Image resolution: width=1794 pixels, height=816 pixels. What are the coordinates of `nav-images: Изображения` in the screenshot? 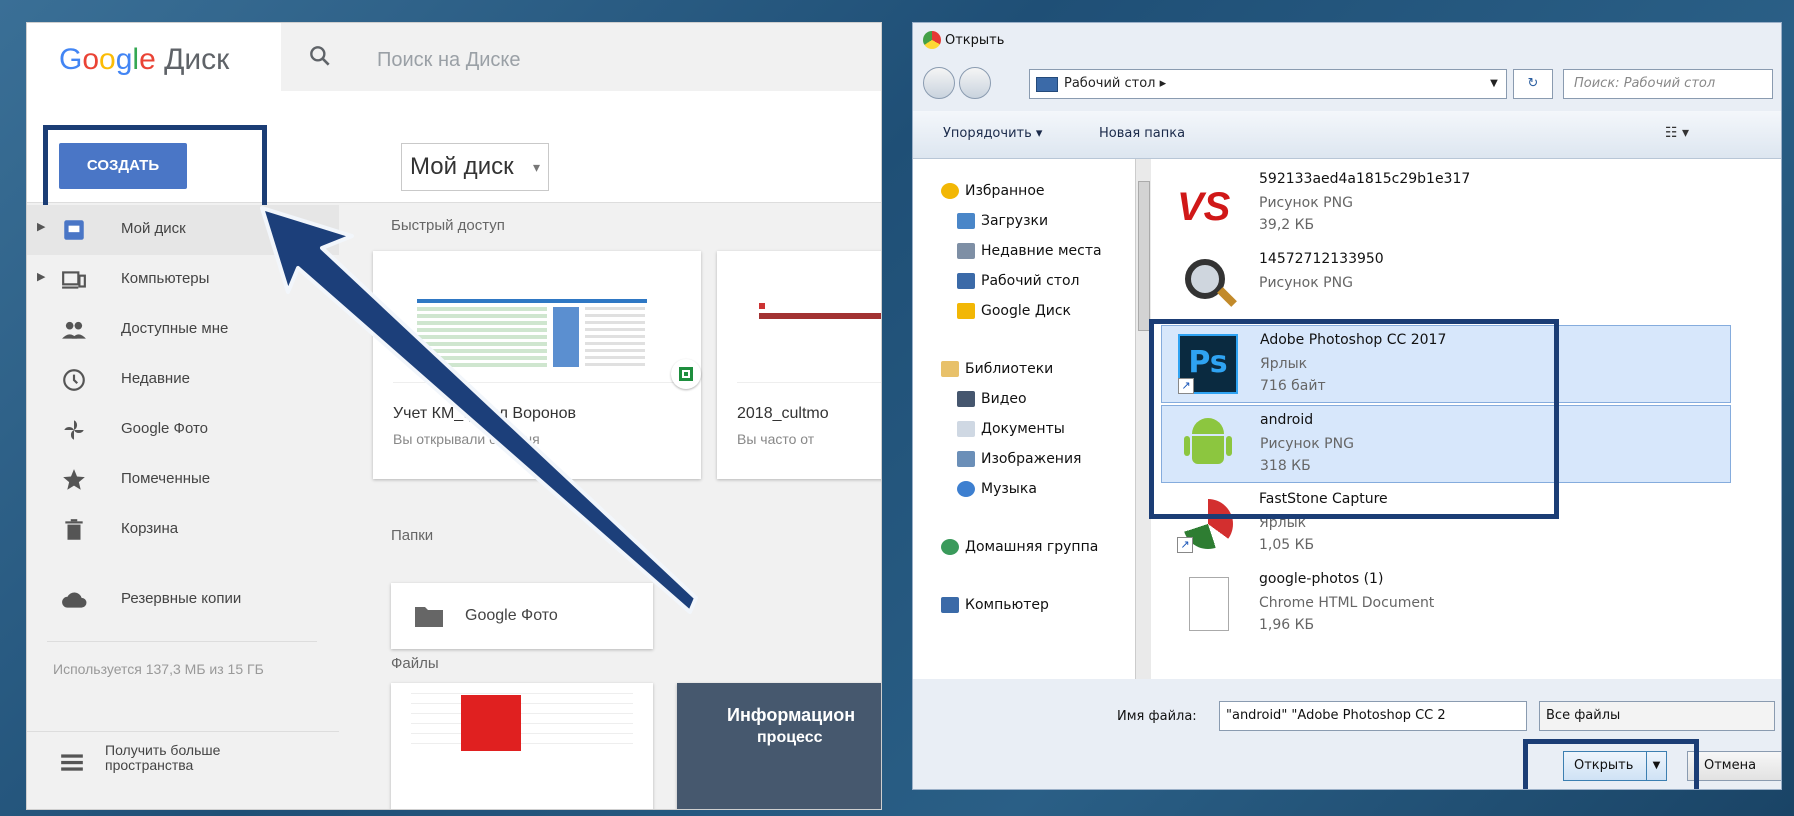 It's located at (1019, 459).